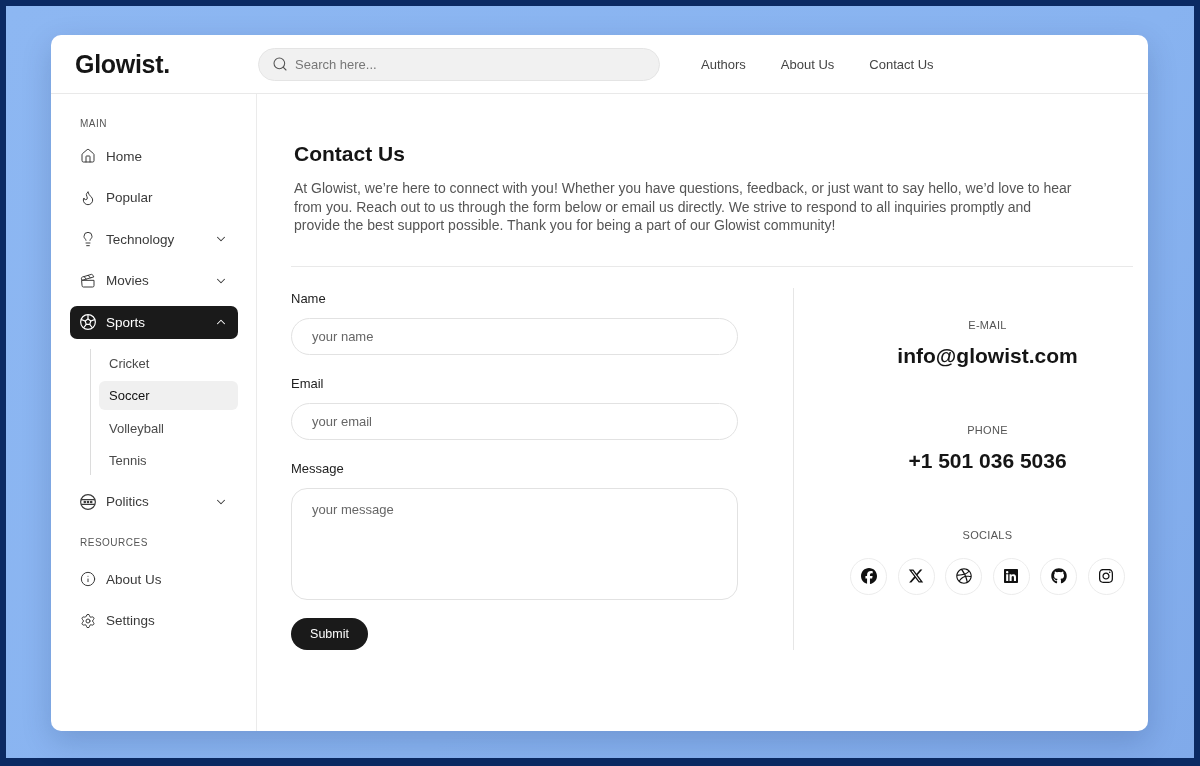 Image resolution: width=1200 pixels, height=766 pixels. I want to click on instagram-icon, so click(1106, 576).